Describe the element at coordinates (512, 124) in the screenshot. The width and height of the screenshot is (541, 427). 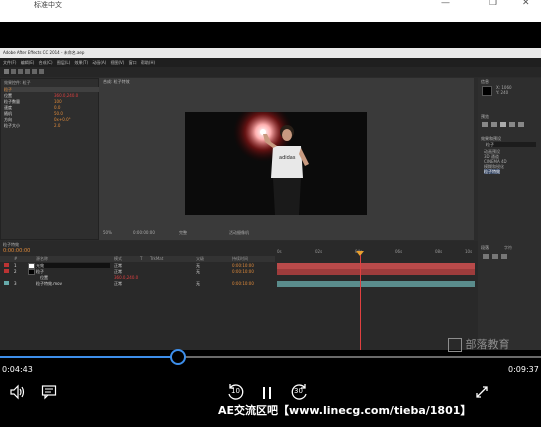
I see `next-frame-icon` at that location.